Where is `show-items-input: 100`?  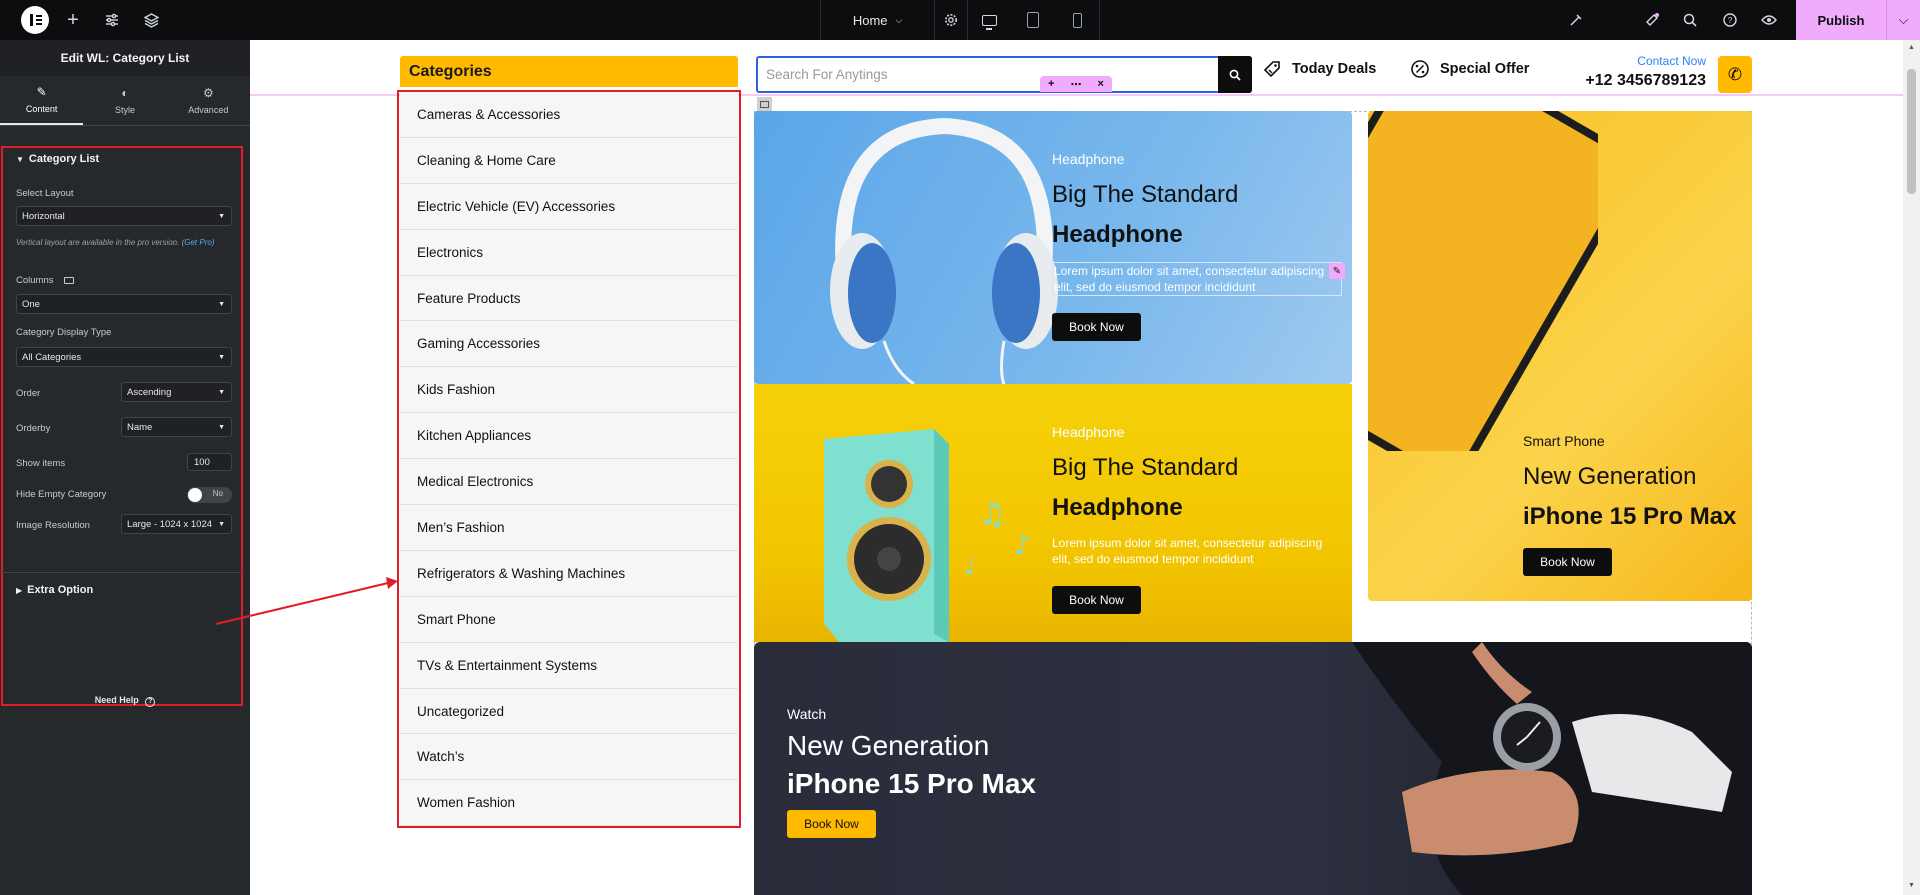
show-items-input: 100 is located at coordinates (209, 462).